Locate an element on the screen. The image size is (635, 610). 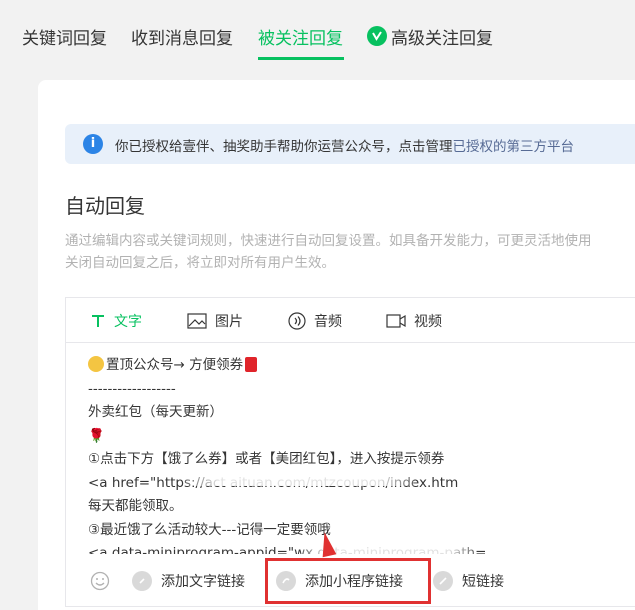
type-tab-audio: 音频 is located at coordinates (315, 321).